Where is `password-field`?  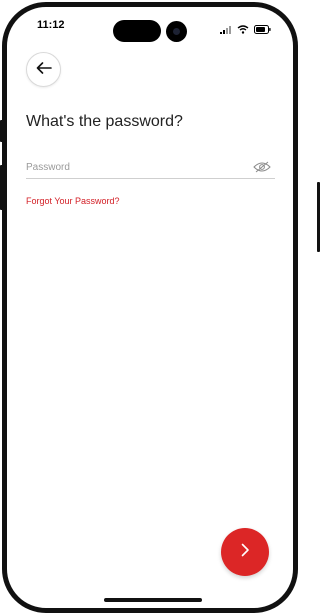
password-field is located at coordinates (150, 168).